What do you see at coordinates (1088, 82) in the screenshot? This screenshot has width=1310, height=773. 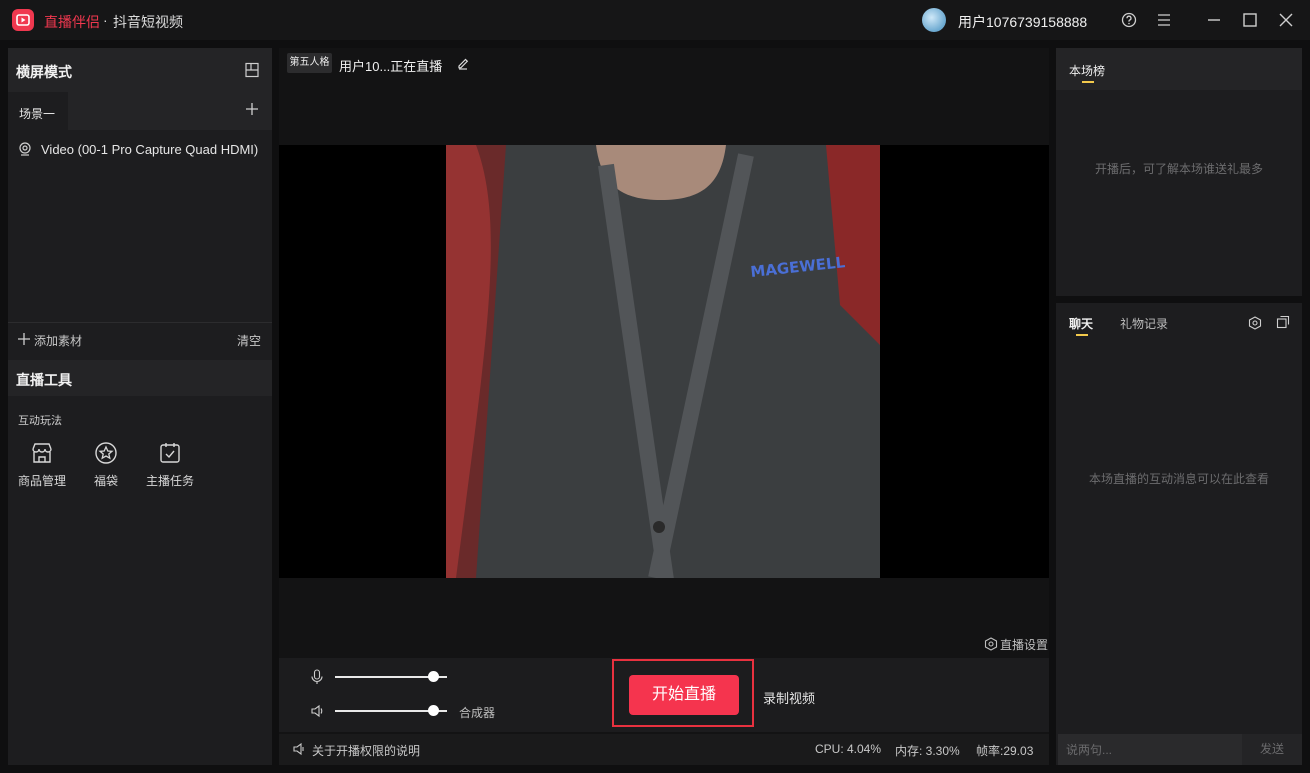 I see `rank-tab-indicator` at bounding box center [1088, 82].